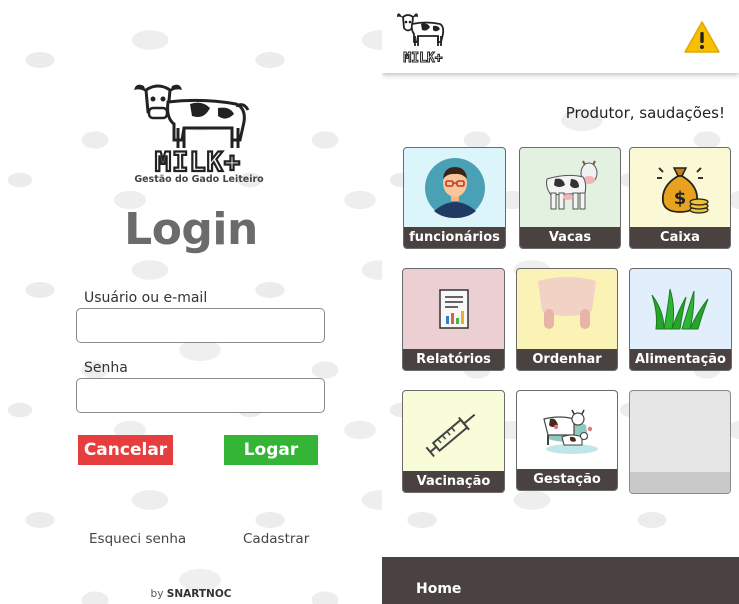  I want to click on tile-ordenhar: Ordenhar, so click(567, 319).